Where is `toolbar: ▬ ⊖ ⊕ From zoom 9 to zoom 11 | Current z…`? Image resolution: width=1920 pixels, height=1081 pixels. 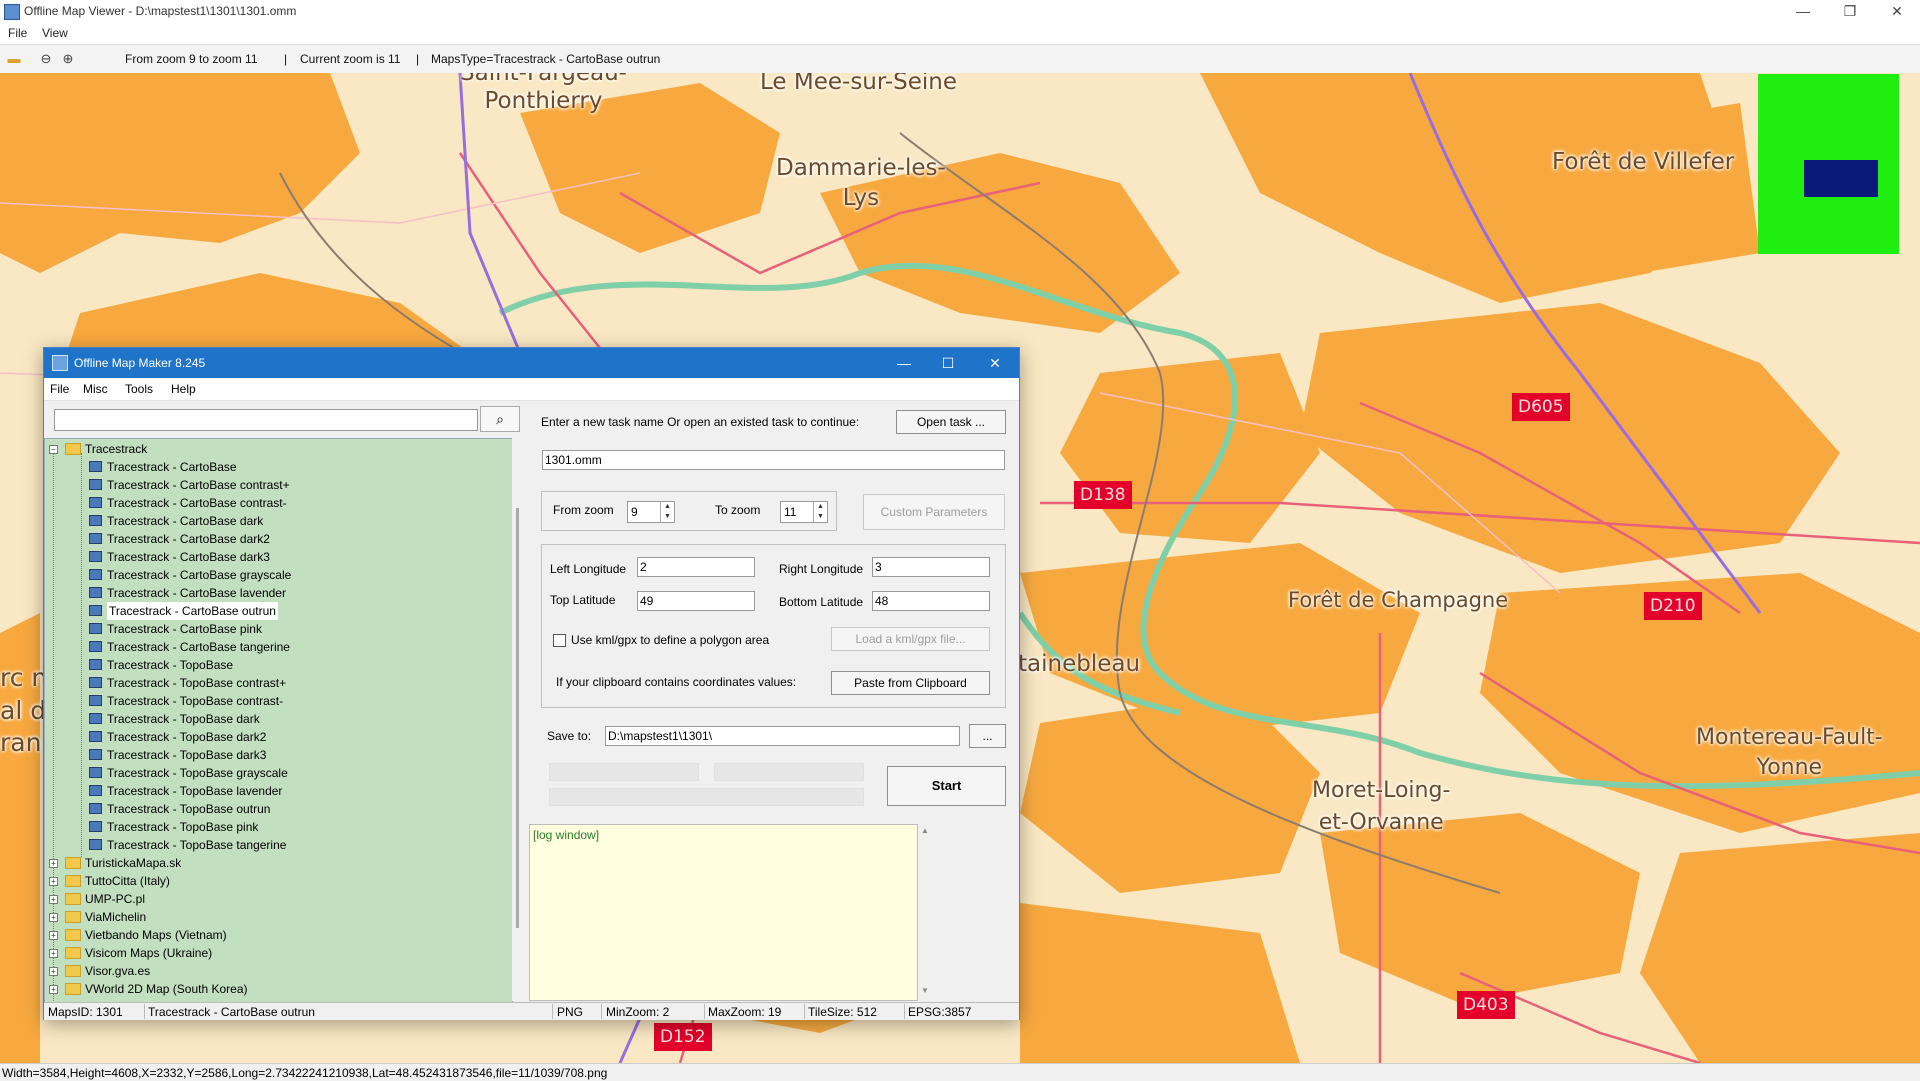
toolbar: ▬ ⊖ ⊕ From zoom 9 to zoom 11 | Current z… is located at coordinates (960, 59).